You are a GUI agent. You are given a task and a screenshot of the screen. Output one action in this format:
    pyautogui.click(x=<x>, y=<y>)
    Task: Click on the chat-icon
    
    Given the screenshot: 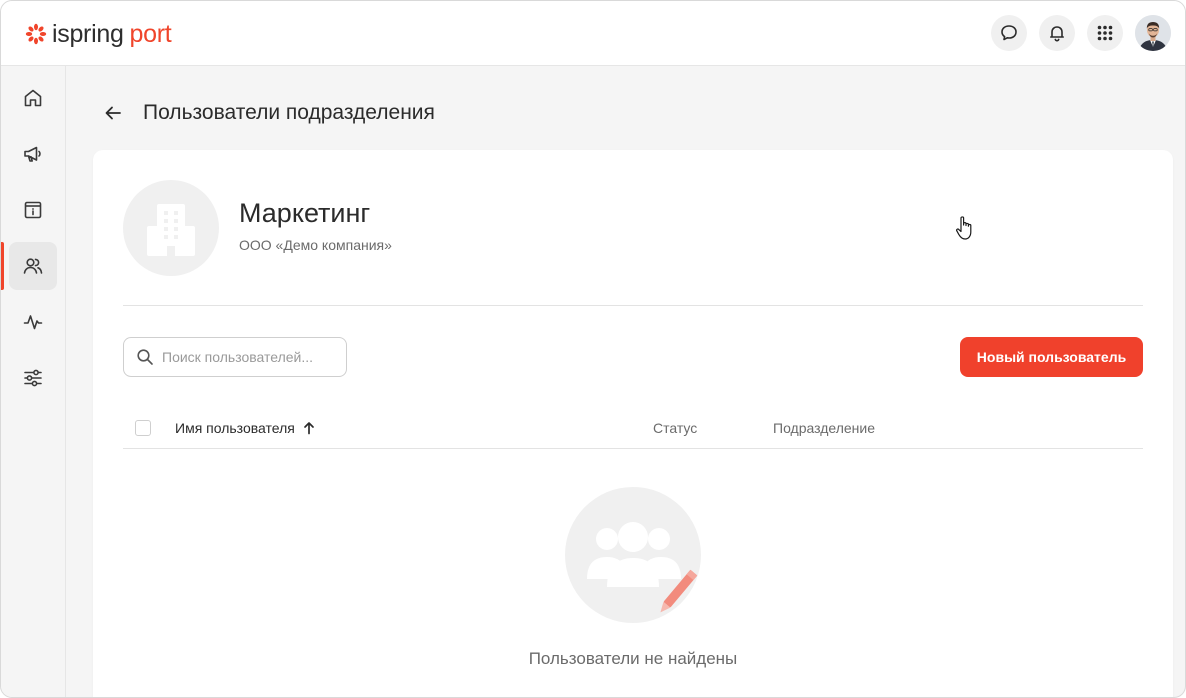 What is the action you would take?
    pyautogui.click(x=1009, y=33)
    